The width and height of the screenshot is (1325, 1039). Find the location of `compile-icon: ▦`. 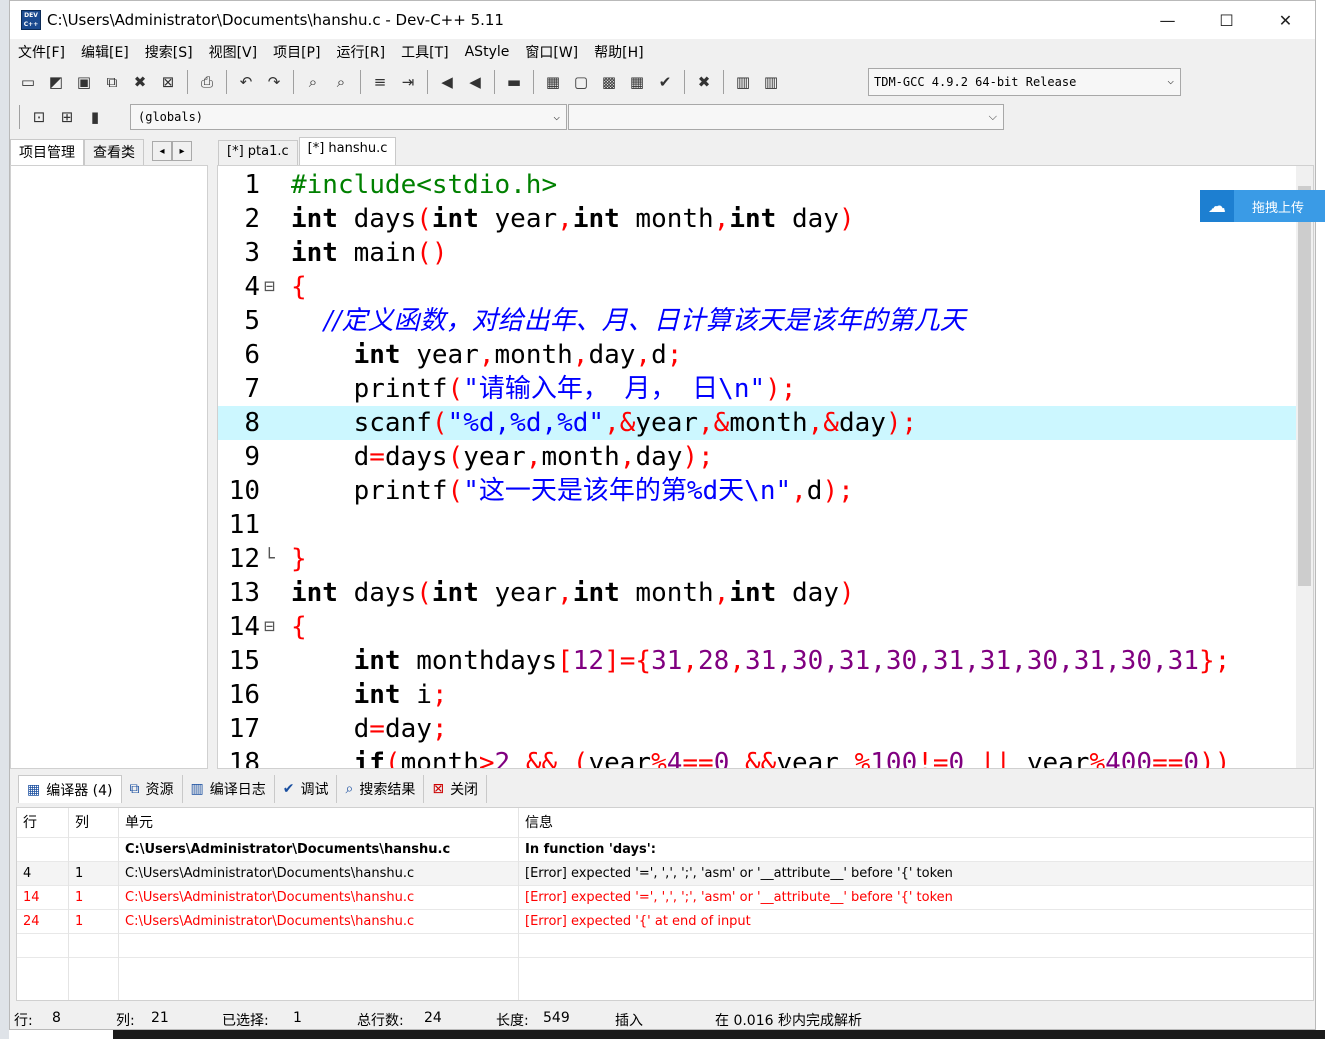

compile-icon: ▦ is located at coordinates (553, 82).